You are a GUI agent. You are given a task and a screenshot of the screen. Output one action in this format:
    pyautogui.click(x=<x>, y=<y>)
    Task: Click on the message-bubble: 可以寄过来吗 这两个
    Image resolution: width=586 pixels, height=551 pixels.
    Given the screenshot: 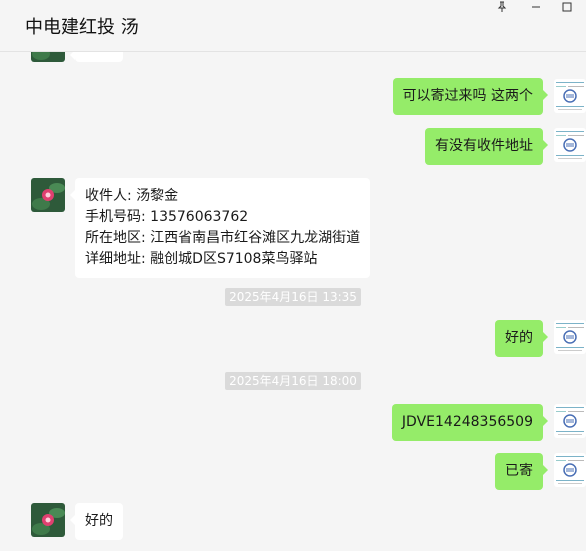 What is the action you would take?
    pyautogui.click(x=470, y=96)
    